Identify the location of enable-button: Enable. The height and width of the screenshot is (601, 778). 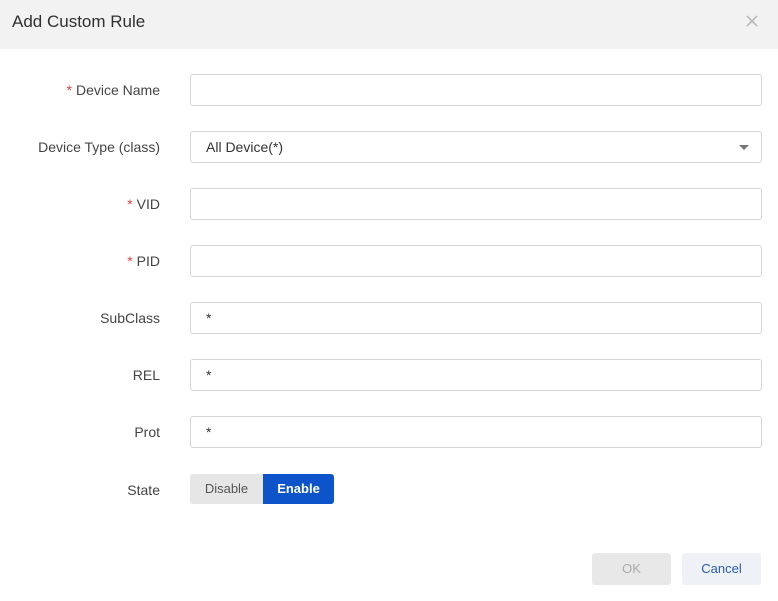
(298, 489).